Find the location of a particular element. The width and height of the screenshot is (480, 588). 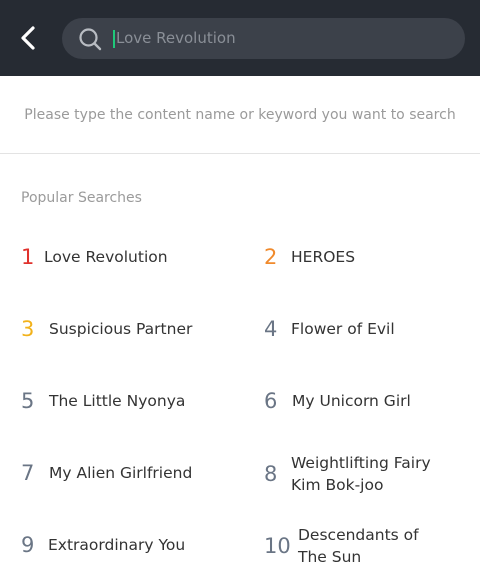

rank-number: 6 is located at coordinates (271, 401).